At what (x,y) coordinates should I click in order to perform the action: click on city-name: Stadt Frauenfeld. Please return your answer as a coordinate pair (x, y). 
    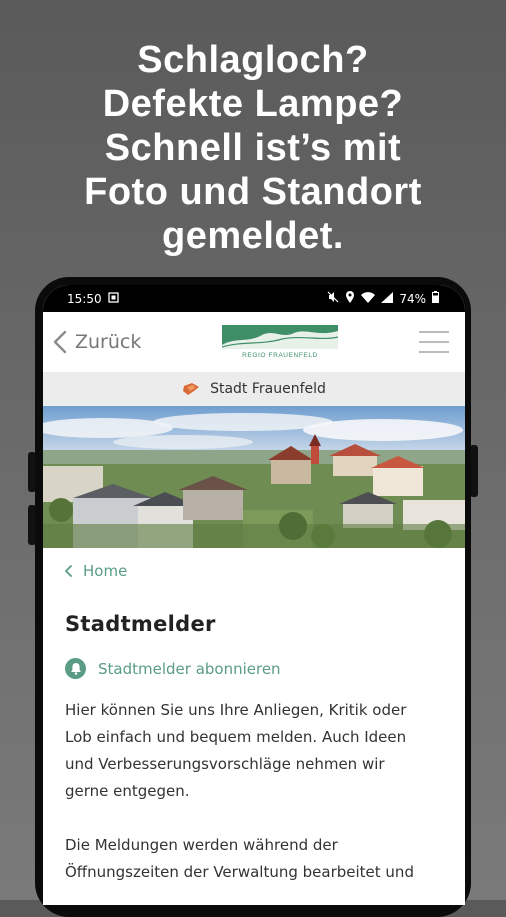
    Looking at the image, I should click on (268, 389).